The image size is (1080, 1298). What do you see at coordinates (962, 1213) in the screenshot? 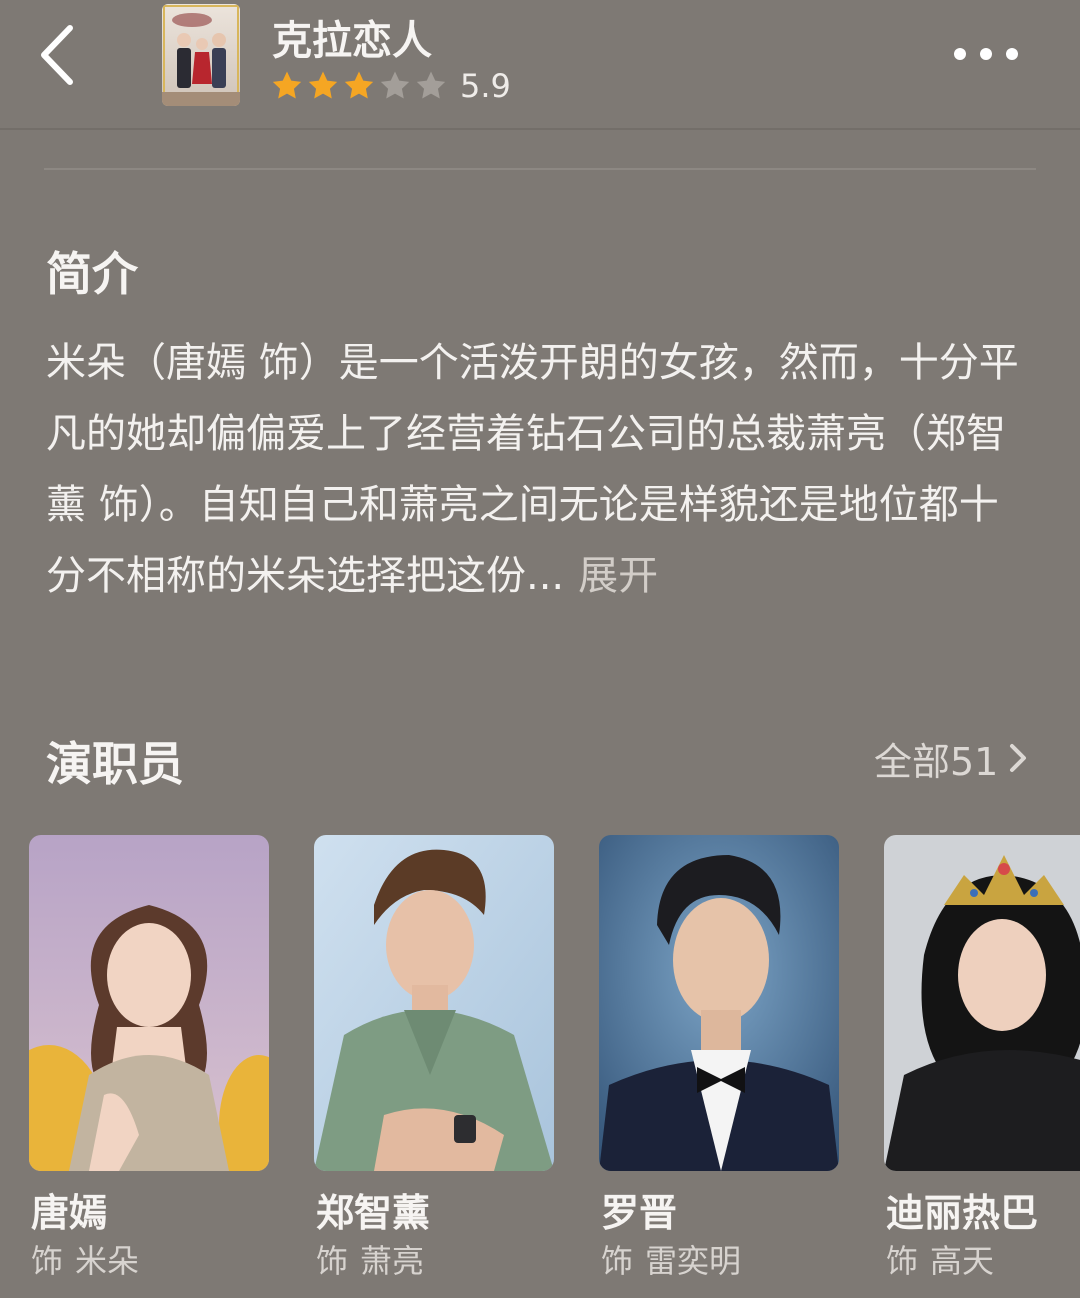
I see `cast-name: 迪丽热巴` at bounding box center [962, 1213].